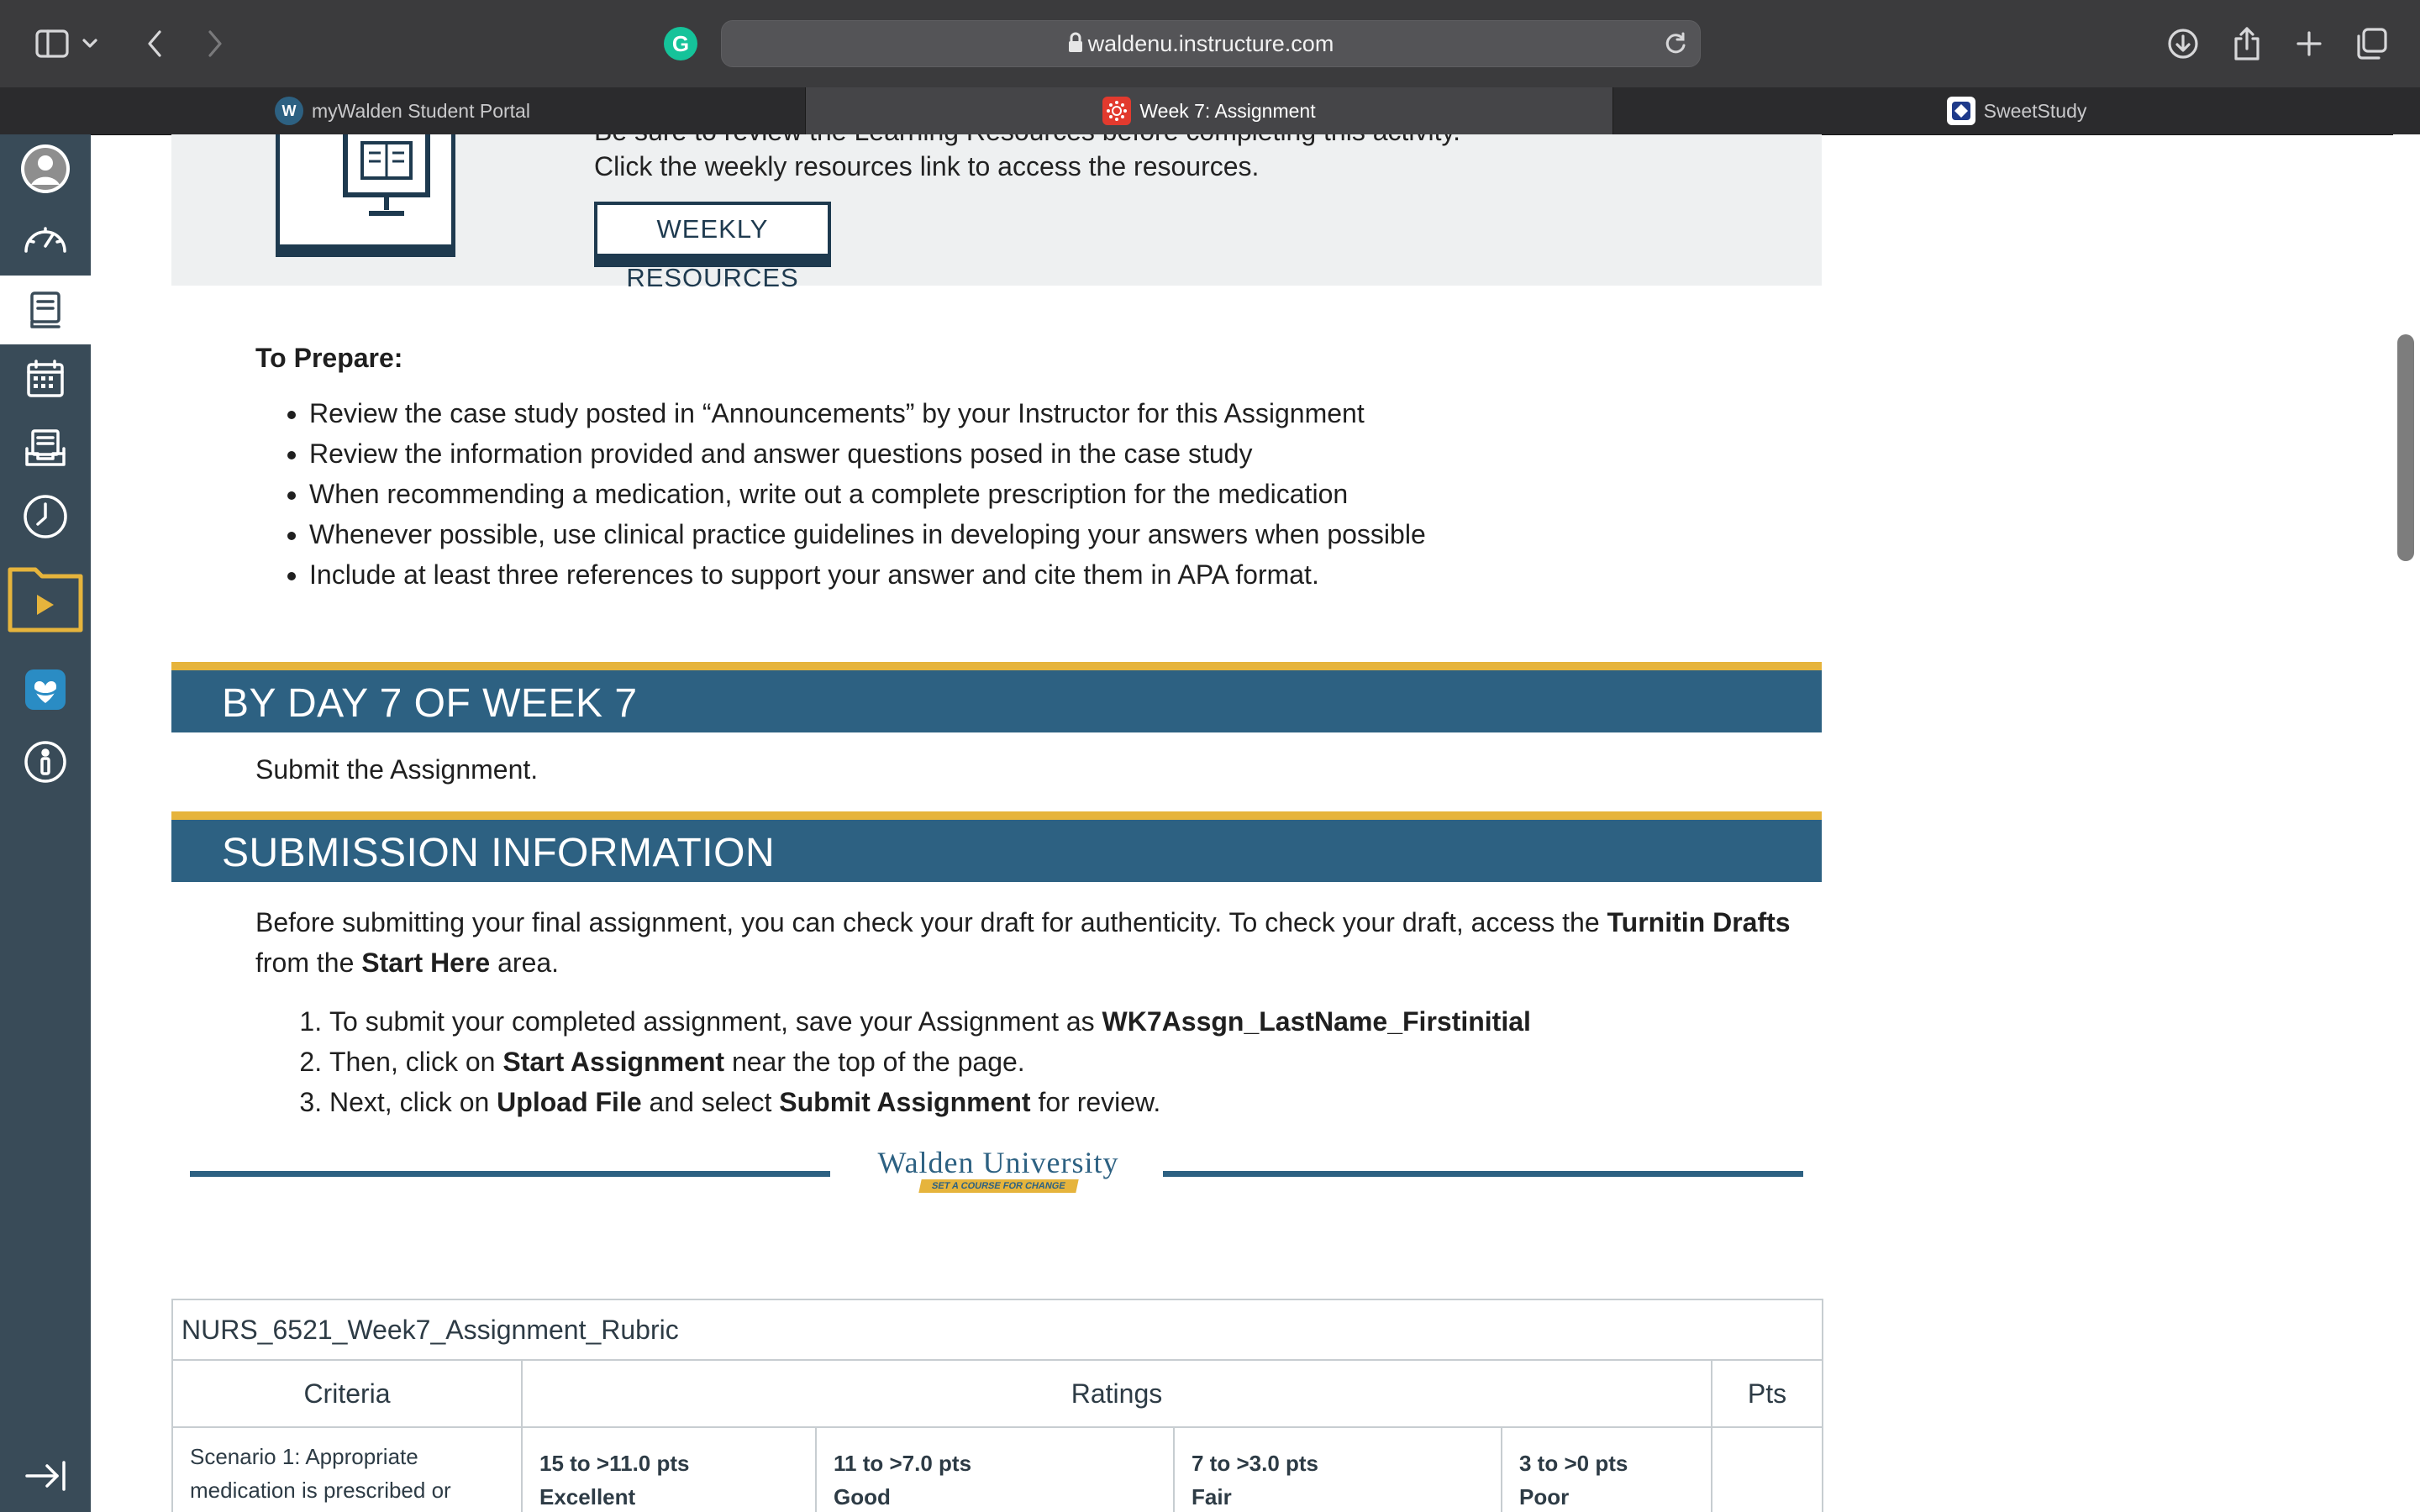 The height and width of the screenshot is (1512, 2420). What do you see at coordinates (680, 43) in the screenshot?
I see `grammarly-extension-icon: G` at bounding box center [680, 43].